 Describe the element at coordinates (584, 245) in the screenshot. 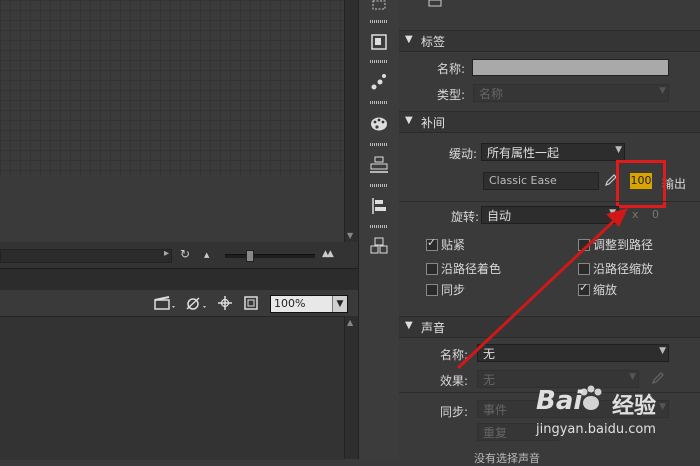

I see `orient-to-path-checkbox` at that location.